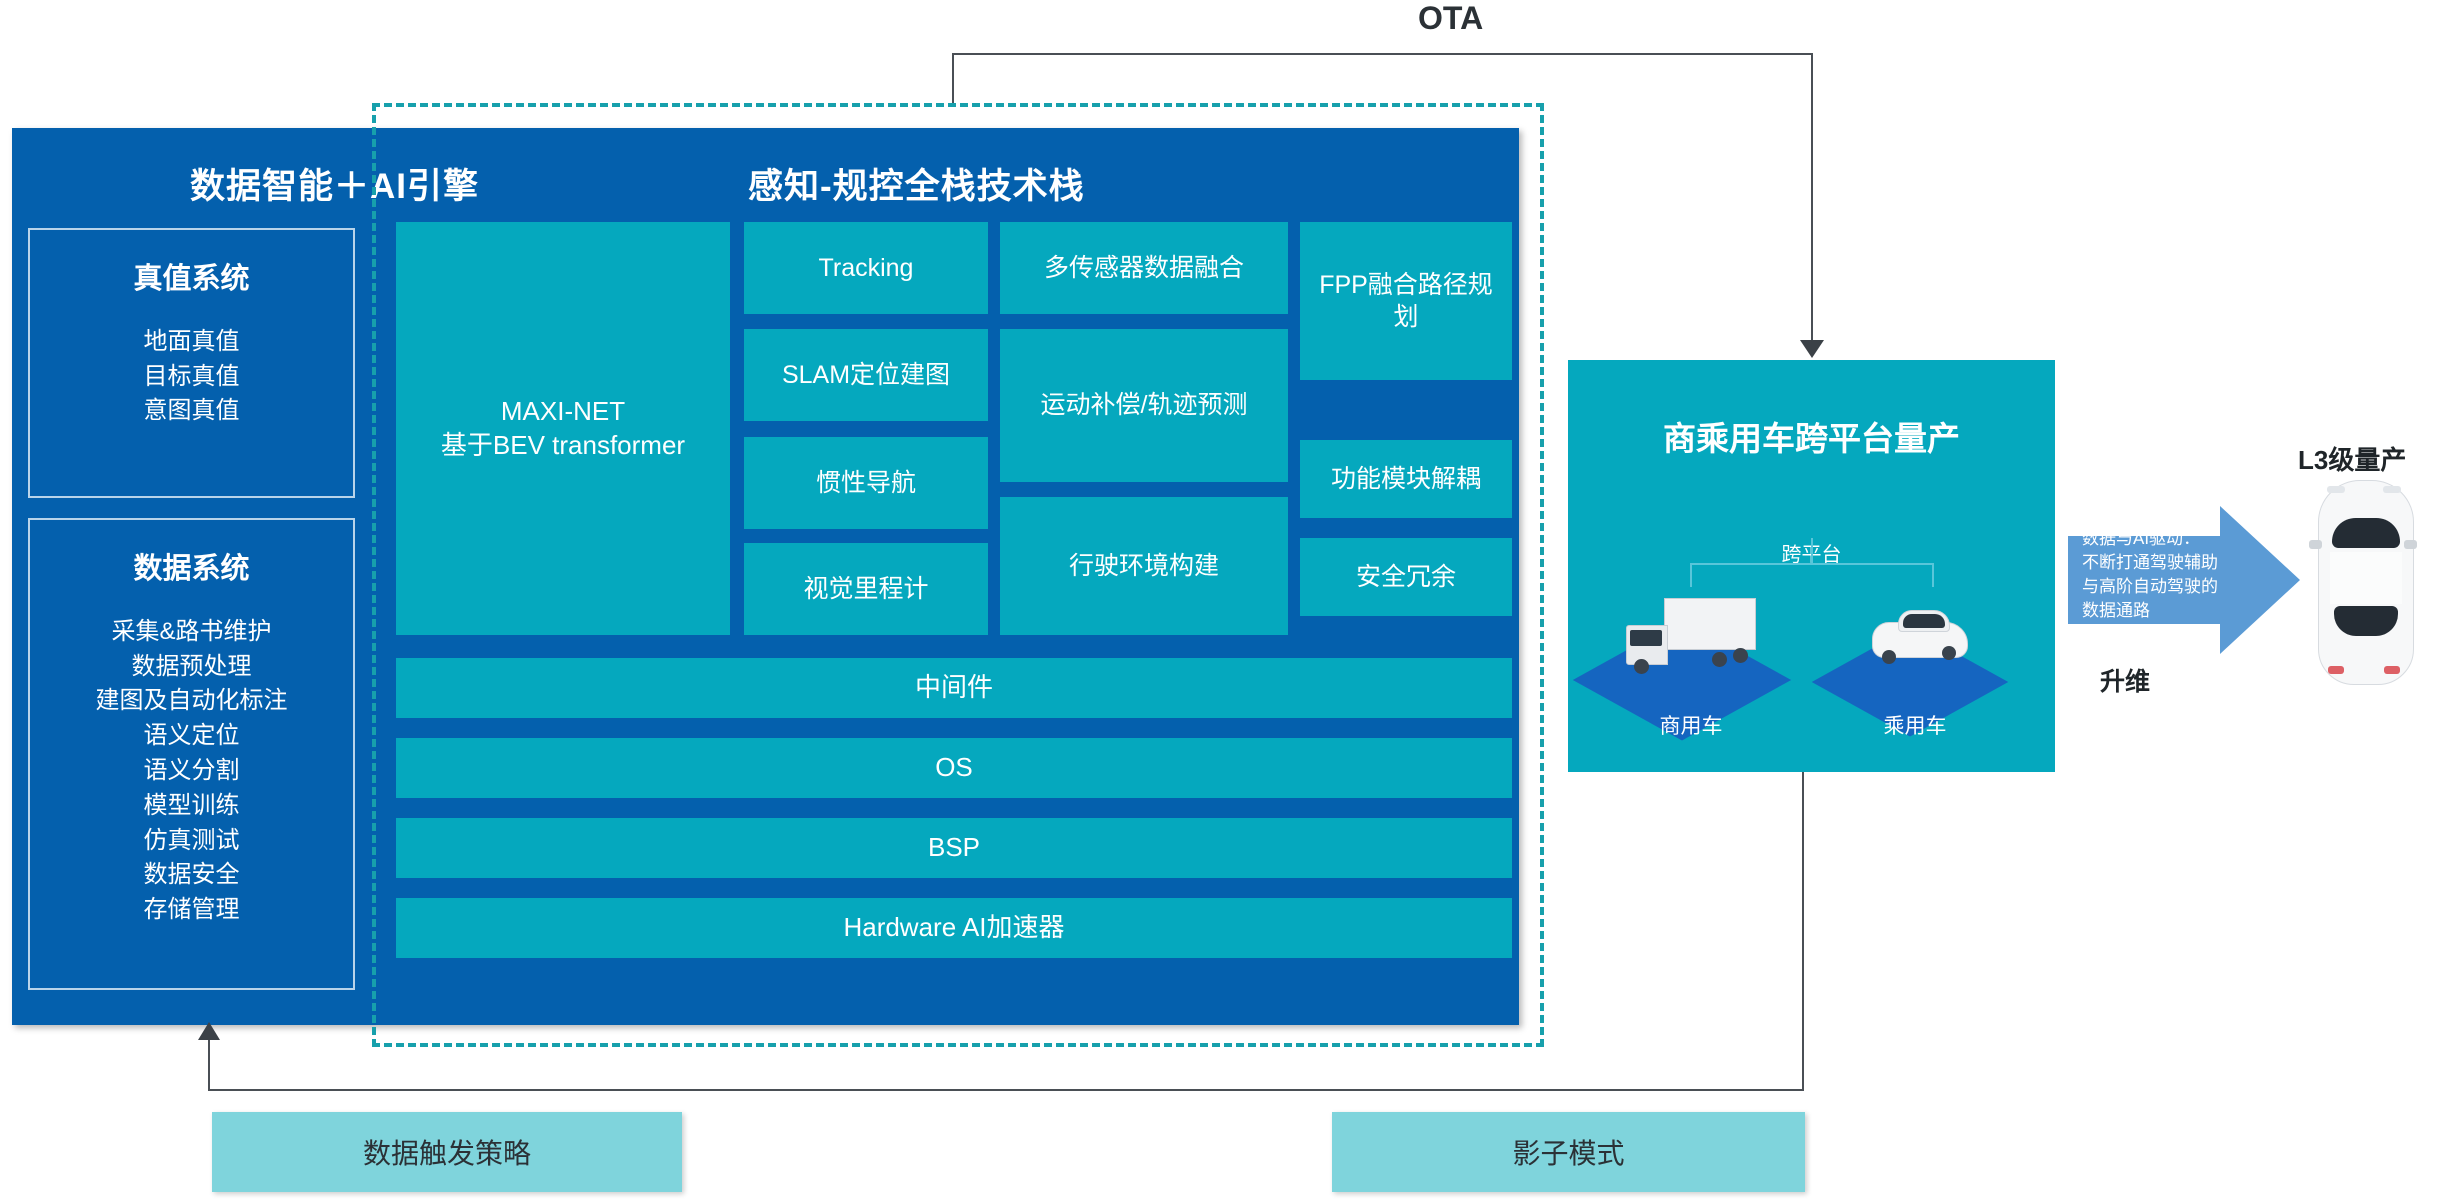  Describe the element at coordinates (191, 736) in the screenshot. I see `list-item: 语义定位` at that location.